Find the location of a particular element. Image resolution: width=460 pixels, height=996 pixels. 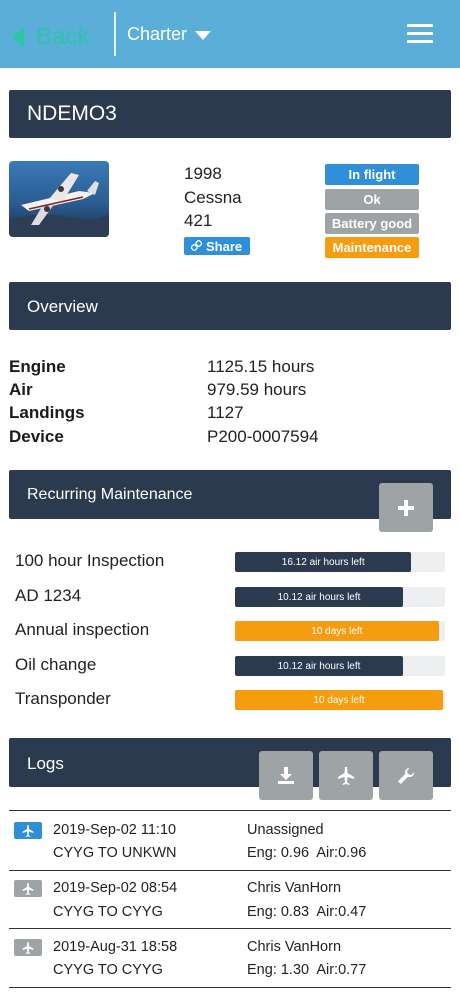

logs-divider is located at coordinates (230, 810).